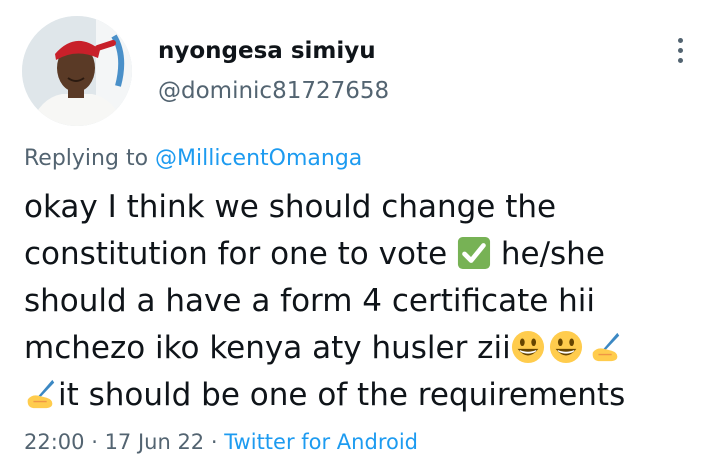  I want to click on tweet-line: mchezo iko kenya aty husler zii, so click(364, 348).